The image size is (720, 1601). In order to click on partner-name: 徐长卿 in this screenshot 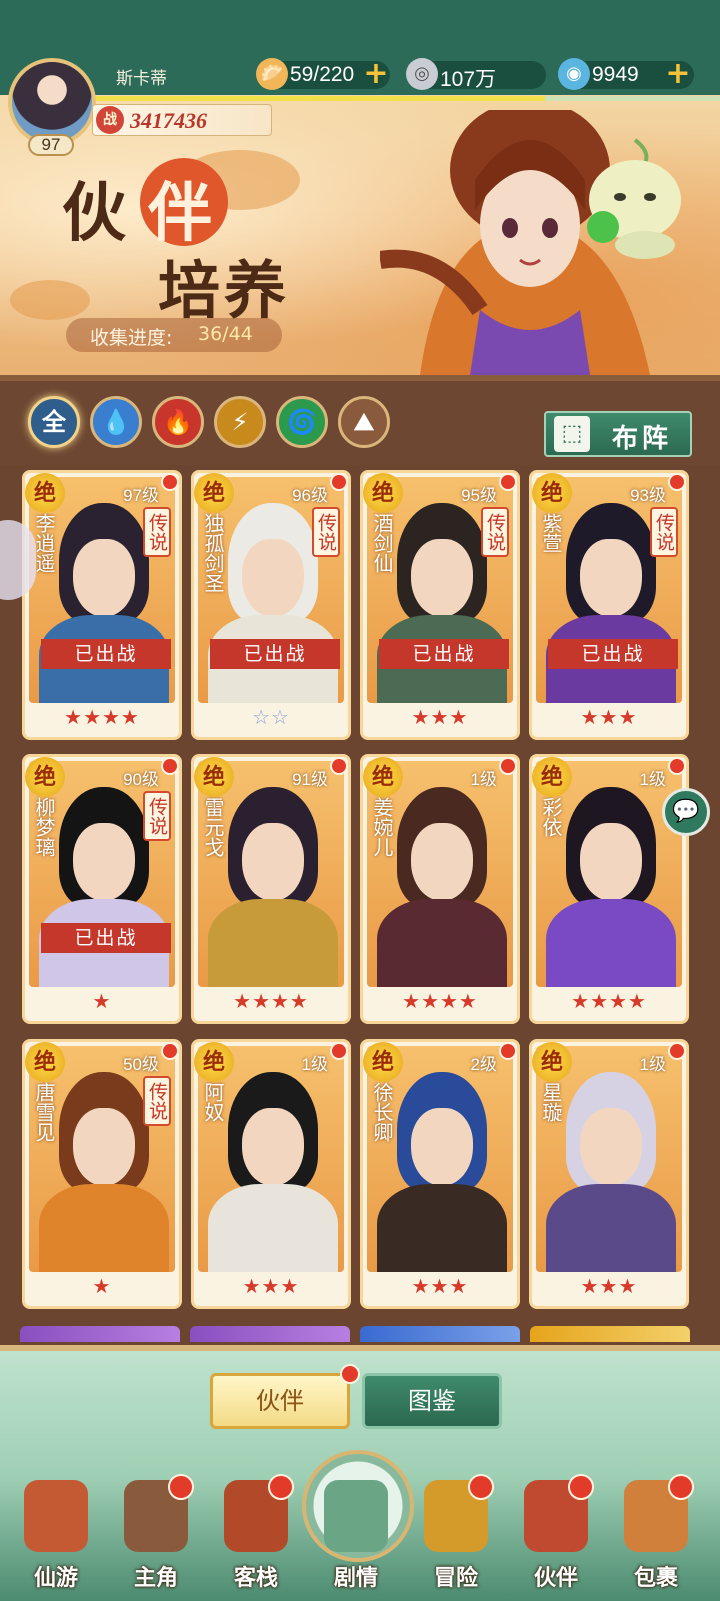, I will do `click(382, 1112)`.